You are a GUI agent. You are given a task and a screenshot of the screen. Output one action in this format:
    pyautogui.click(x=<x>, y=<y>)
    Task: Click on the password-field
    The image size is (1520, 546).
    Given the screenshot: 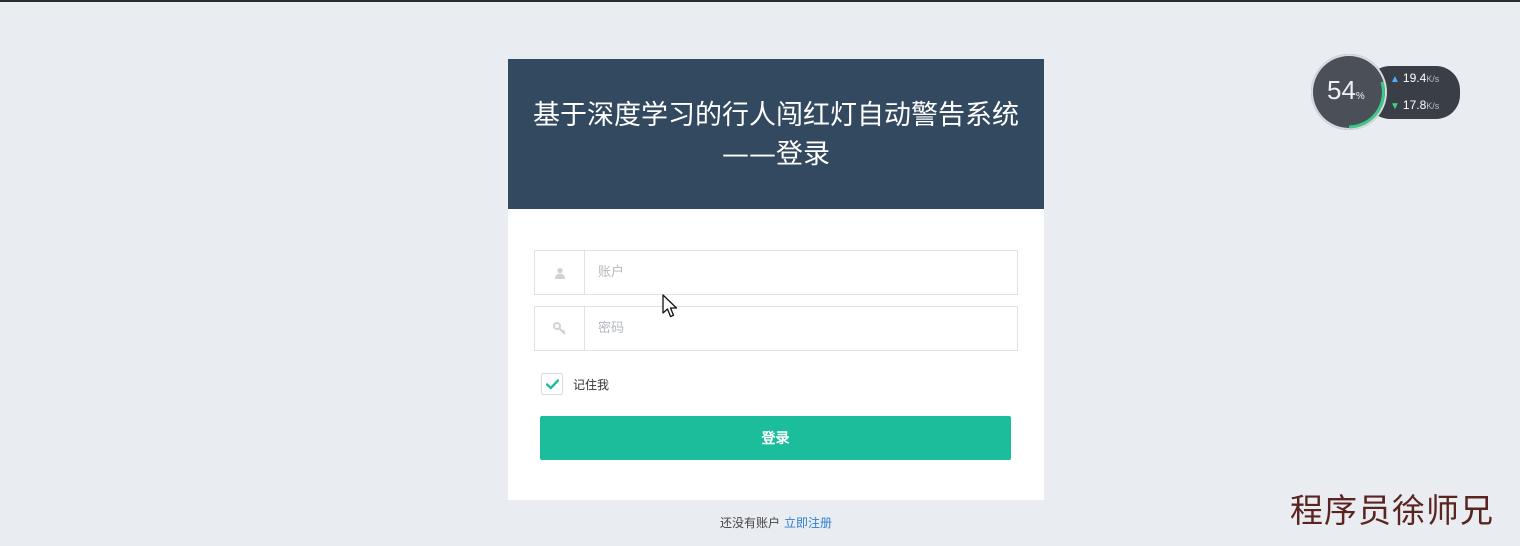 What is the action you would take?
    pyautogui.click(x=776, y=328)
    